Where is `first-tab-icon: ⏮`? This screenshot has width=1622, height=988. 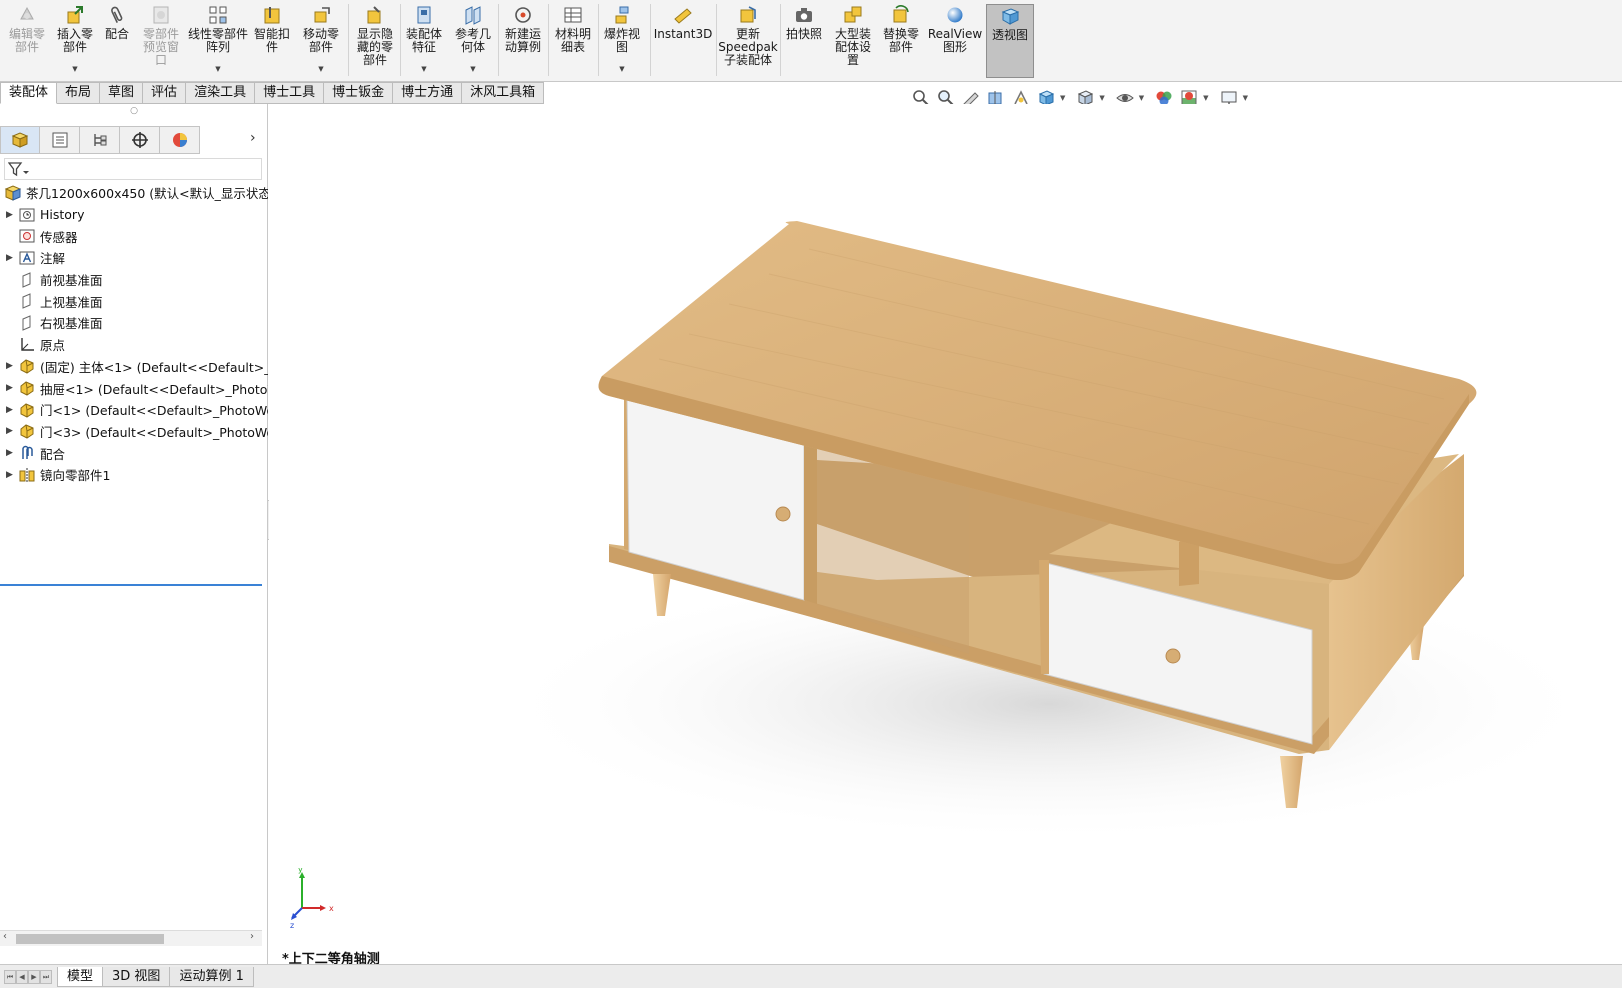 first-tab-icon: ⏮ is located at coordinates (10, 976).